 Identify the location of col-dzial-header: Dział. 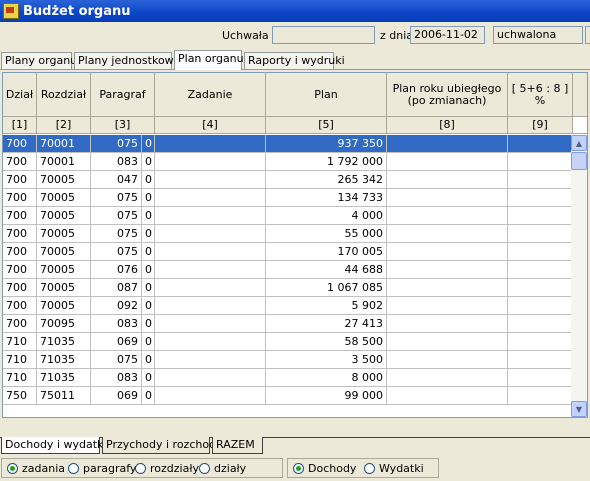
(20, 95).